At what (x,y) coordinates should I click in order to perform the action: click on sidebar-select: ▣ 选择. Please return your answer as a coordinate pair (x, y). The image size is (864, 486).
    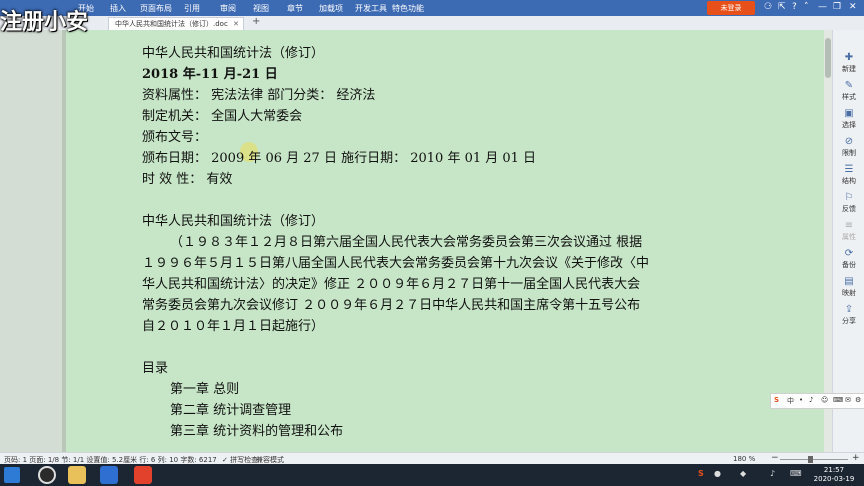
    Looking at the image, I should click on (848, 119).